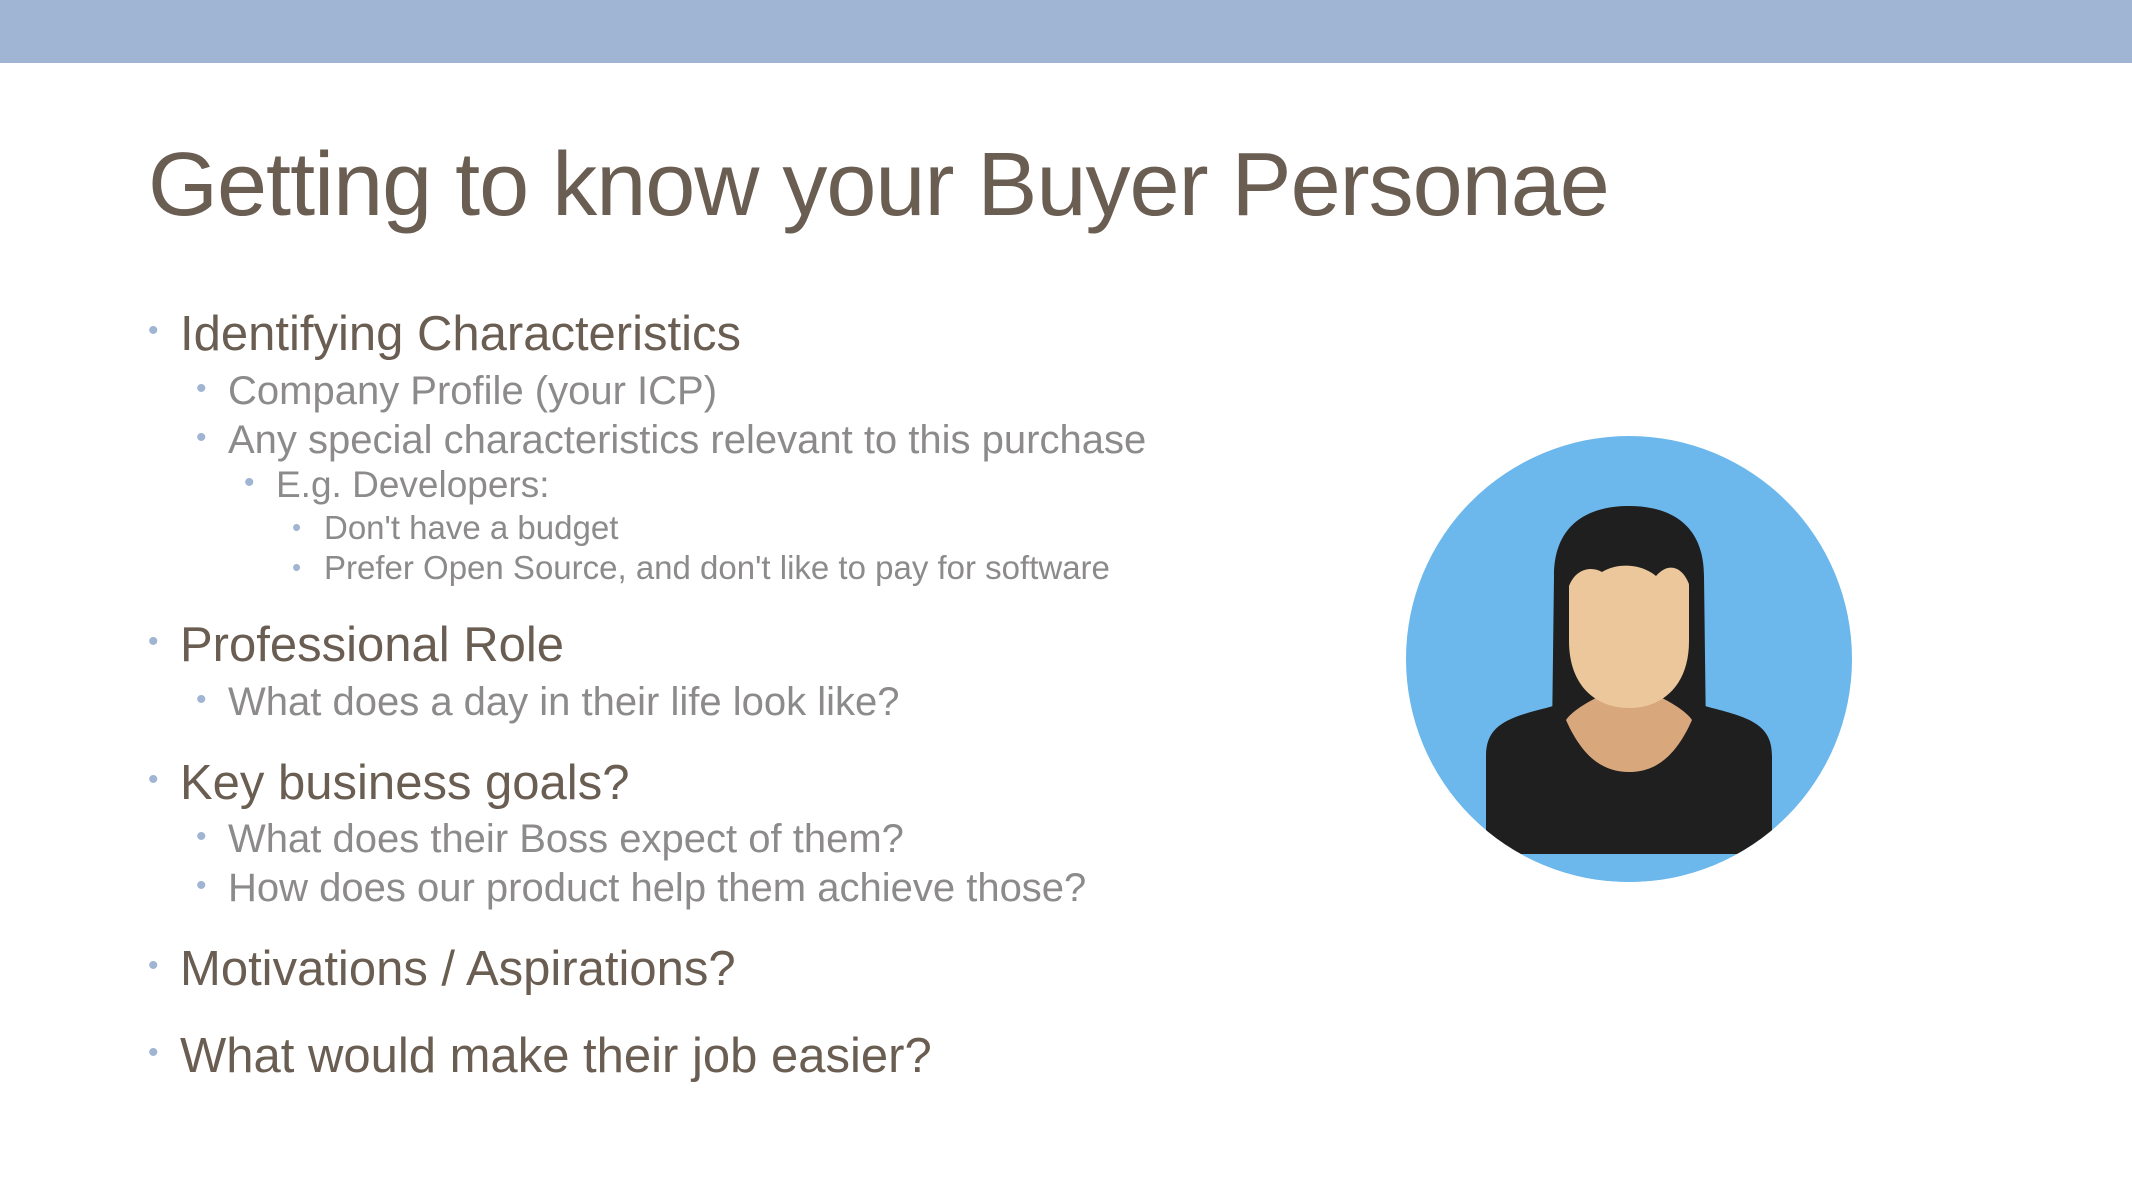 This screenshot has height=1200, width=2132. I want to click on bullet-text: Professional Role, so click(372, 645).